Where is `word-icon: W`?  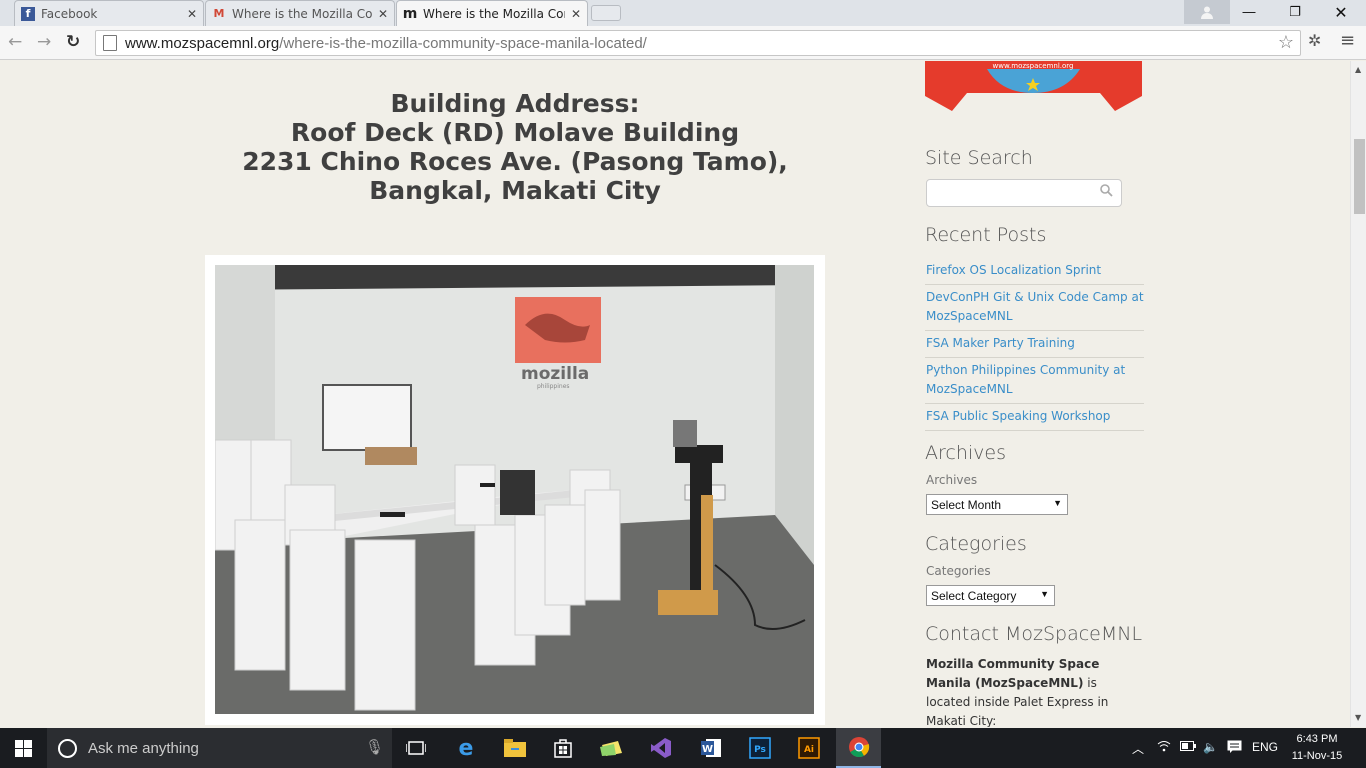
word-icon: W is located at coordinates (711, 748).